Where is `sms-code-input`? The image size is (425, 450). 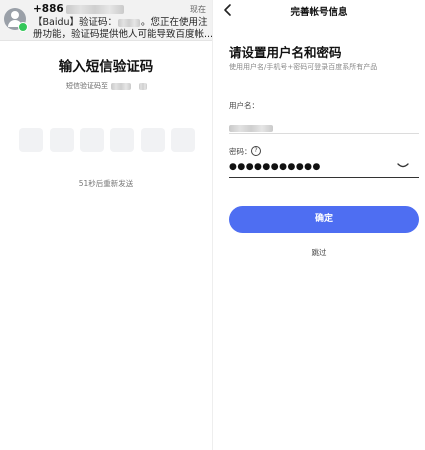
sms-code-input is located at coordinates (109, 141).